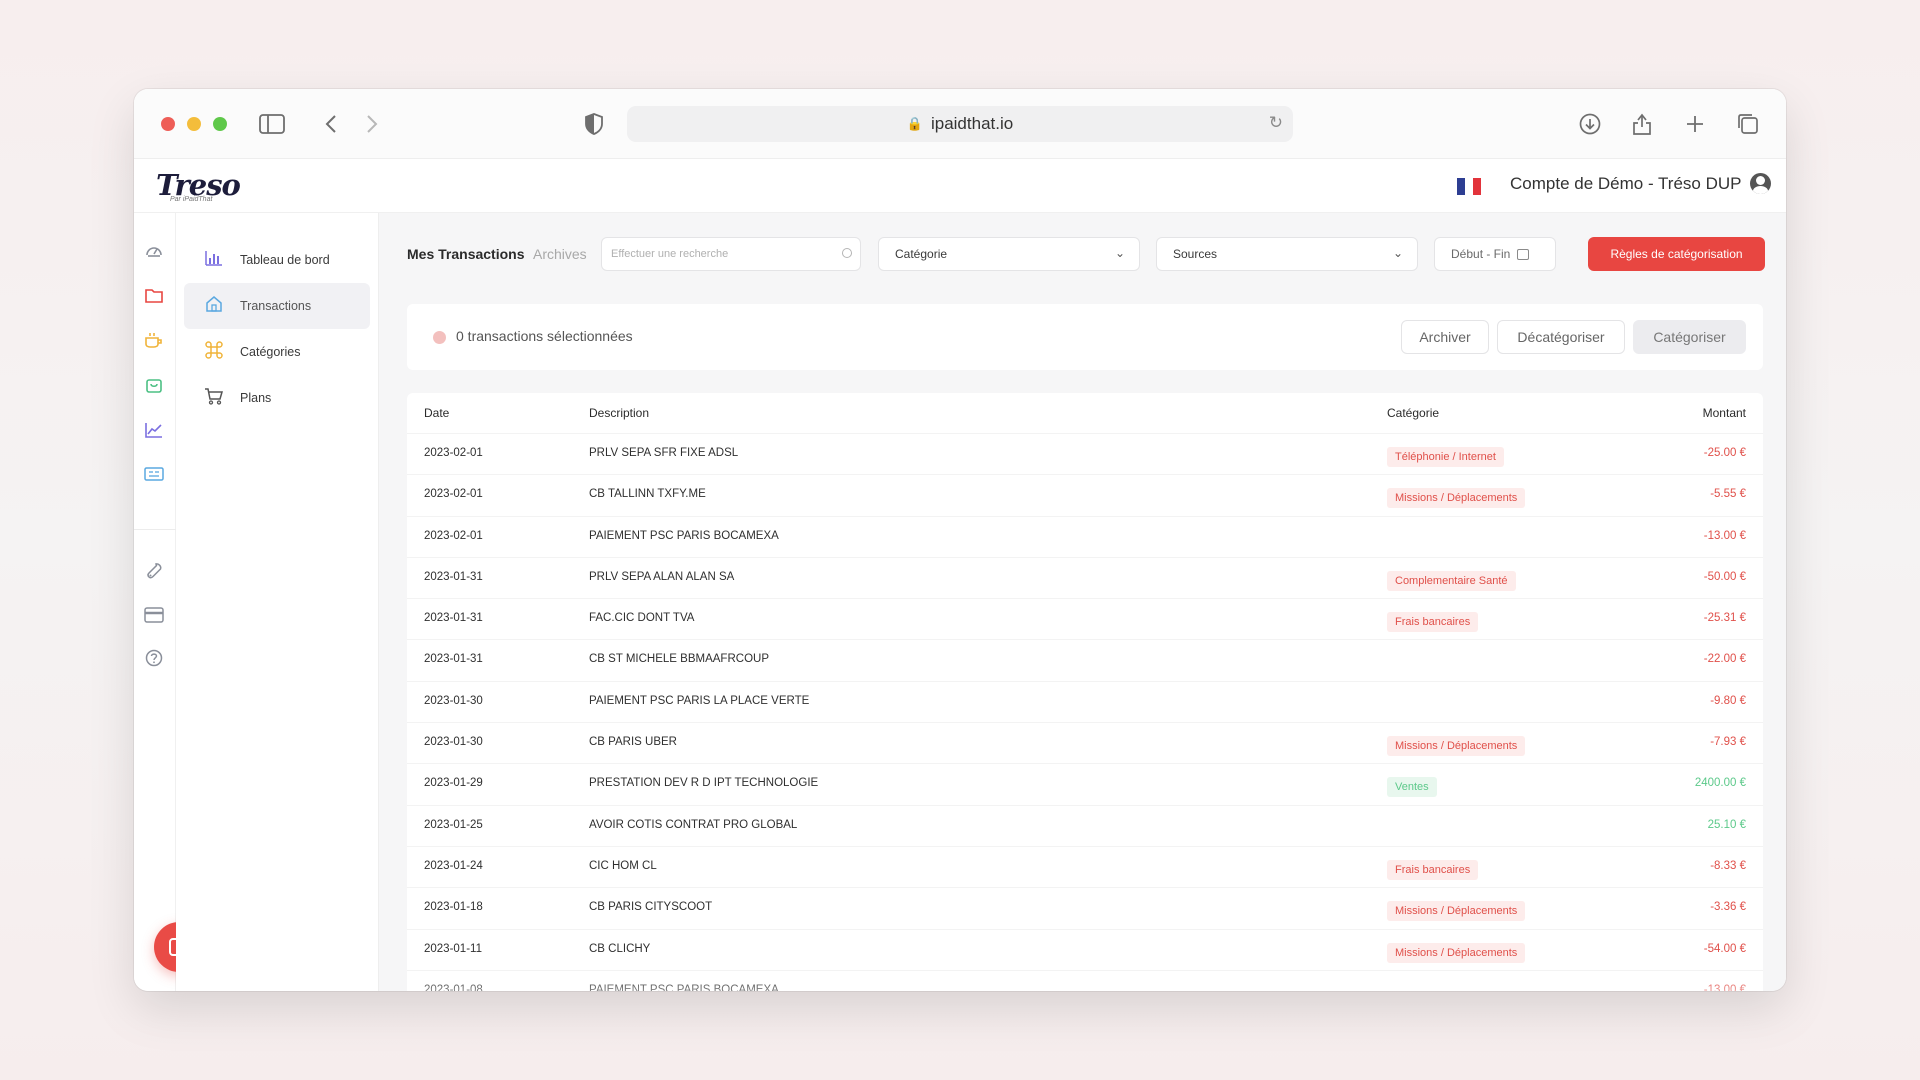 The height and width of the screenshot is (1080, 1920). I want to click on line-chart-icon, so click(154, 430).